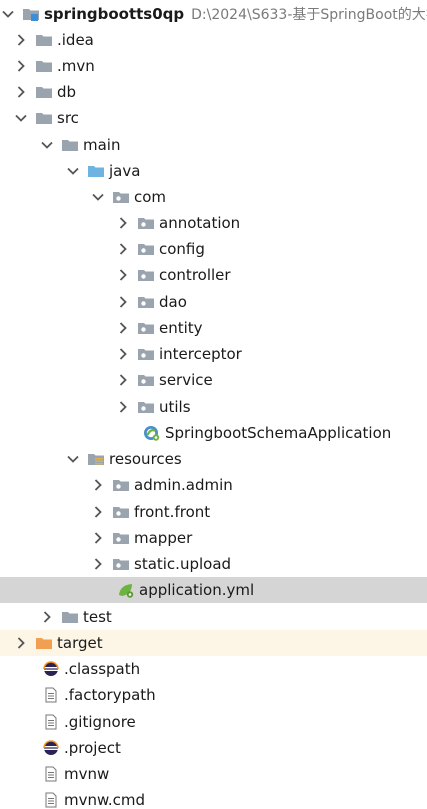  Describe the element at coordinates (213, 249) in the screenshot. I see `tree-item-config: config` at that location.